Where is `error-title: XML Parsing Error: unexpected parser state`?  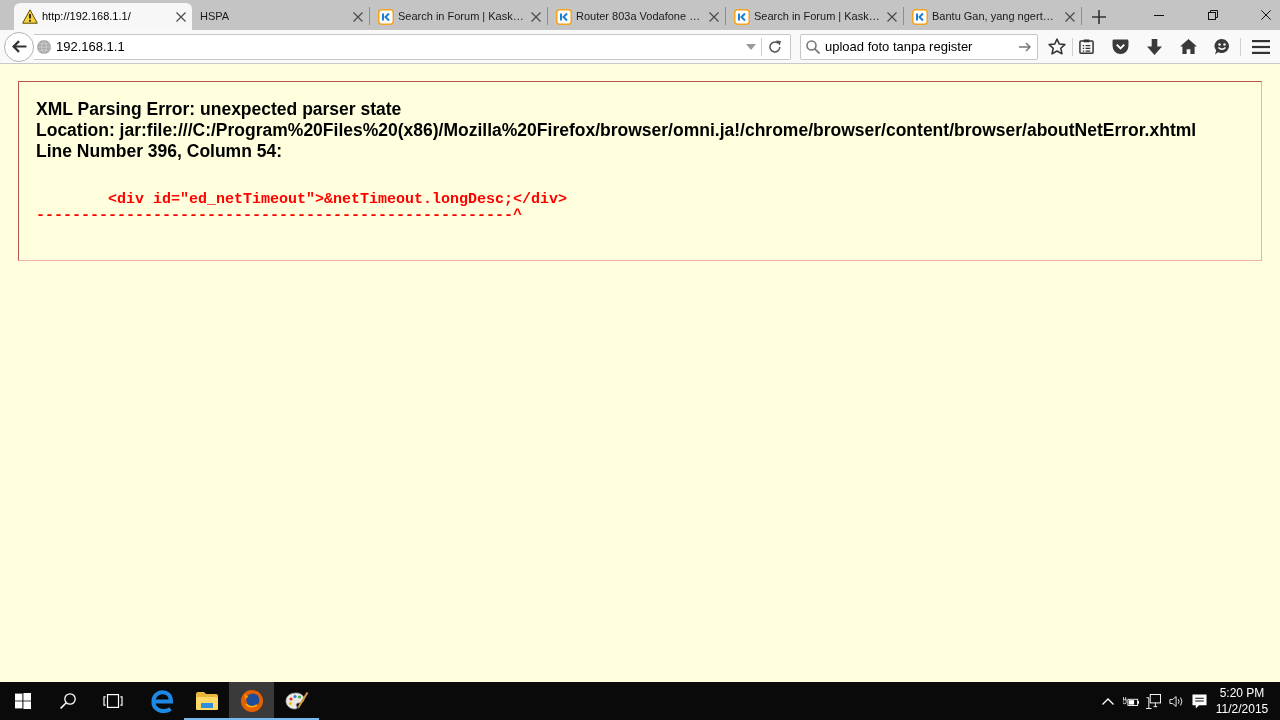 error-title: XML Parsing Error: unexpected parser state is located at coordinates (219, 109).